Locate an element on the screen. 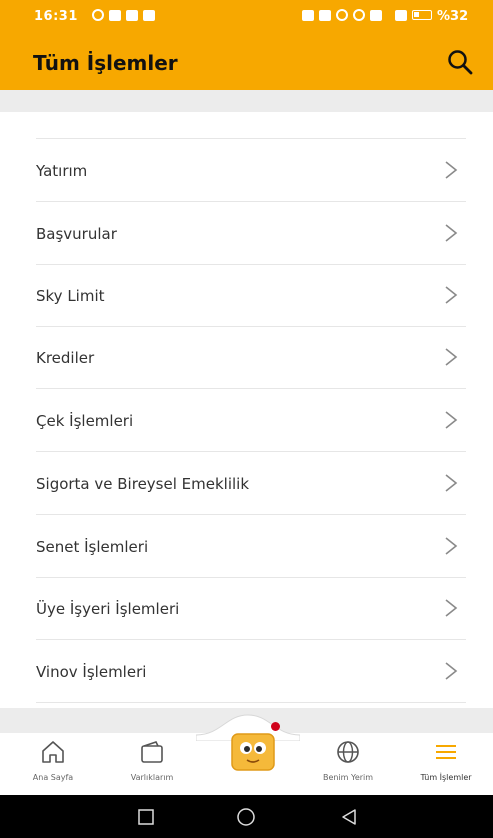  home-circle-icon is located at coordinates (246, 817).